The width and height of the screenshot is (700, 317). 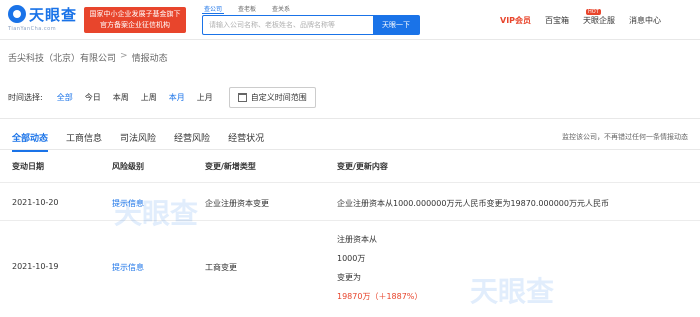 What do you see at coordinates (128, 166) in the screenshot?
I see `header-risk-level: 风险级别` at bounding box center [128, 166].